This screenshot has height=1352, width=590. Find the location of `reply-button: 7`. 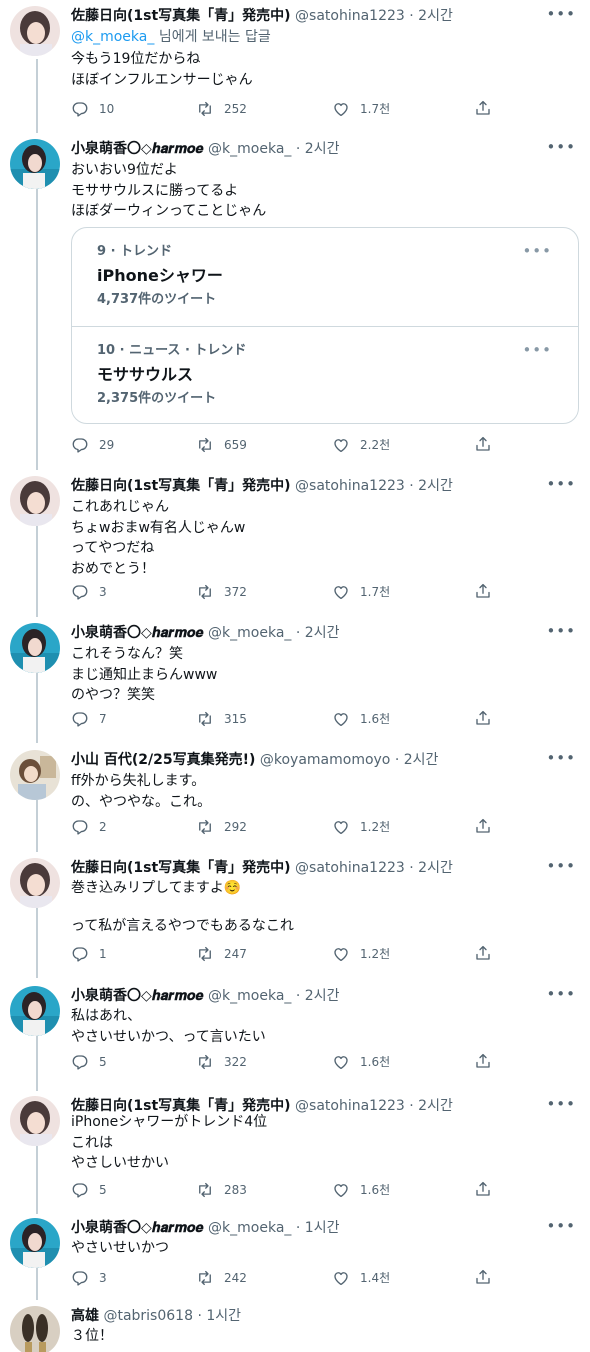

reply-button: 7 is located at coordinates (89, 719).